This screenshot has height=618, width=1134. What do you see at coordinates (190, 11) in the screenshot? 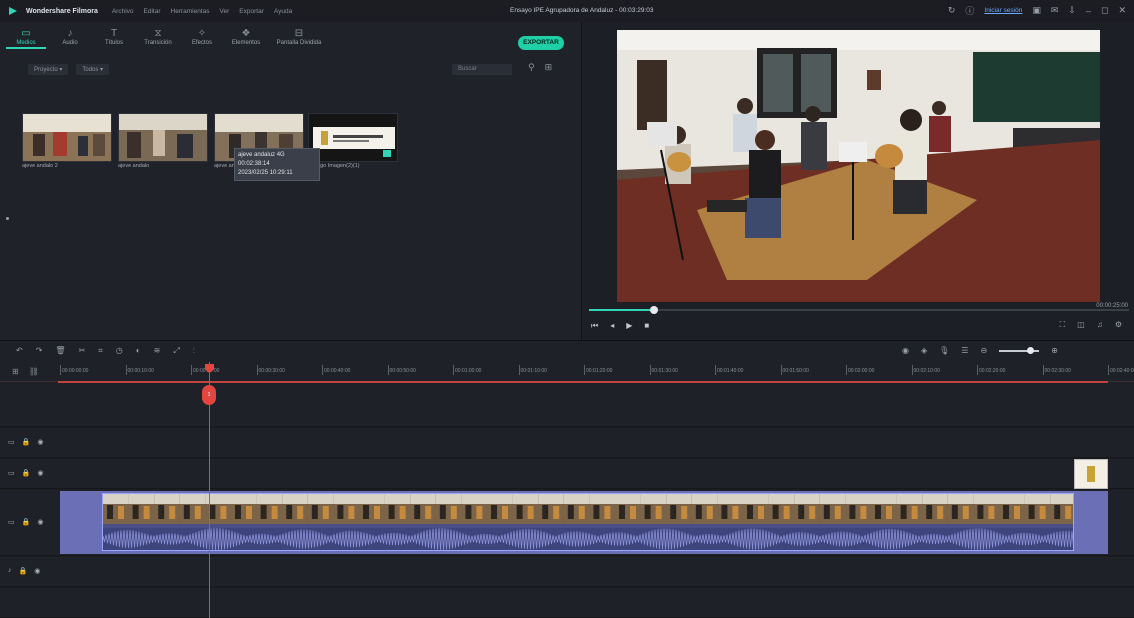
I see `menu-tools: Herramientas` at bounding box center [190, 11].